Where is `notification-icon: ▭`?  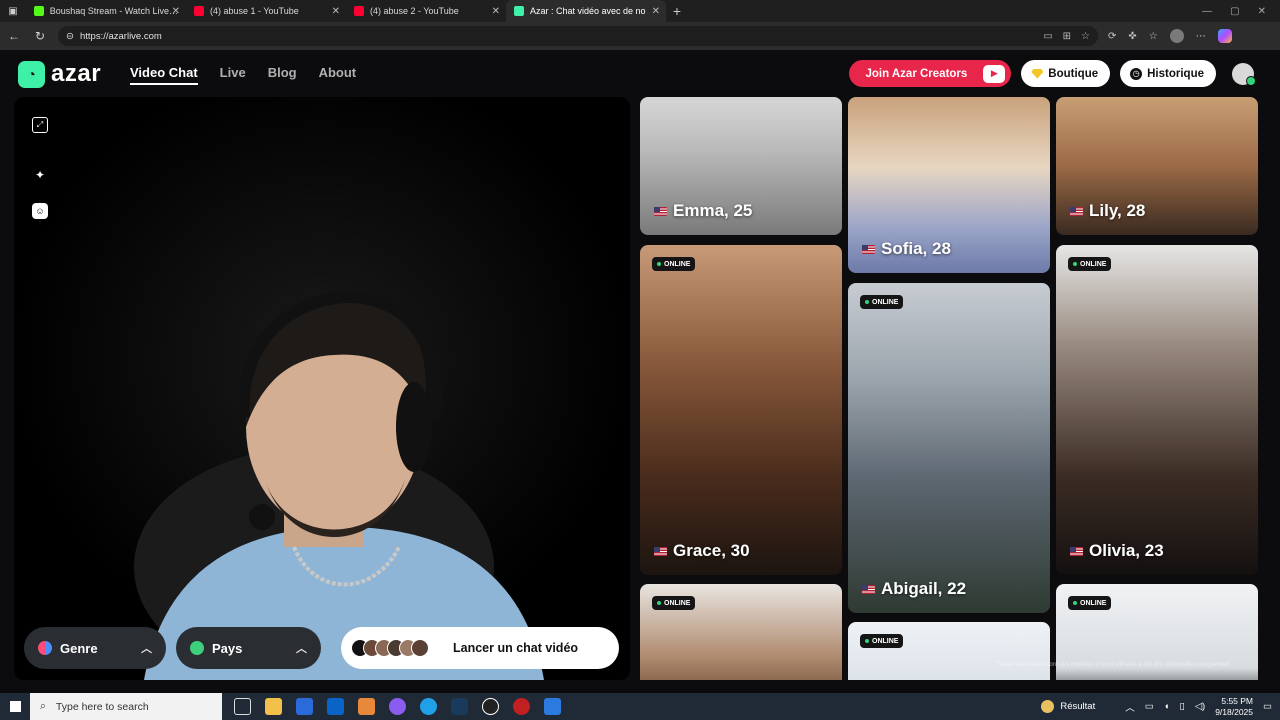
notification-icon: ▭ is located at coordinates (1267, 706).